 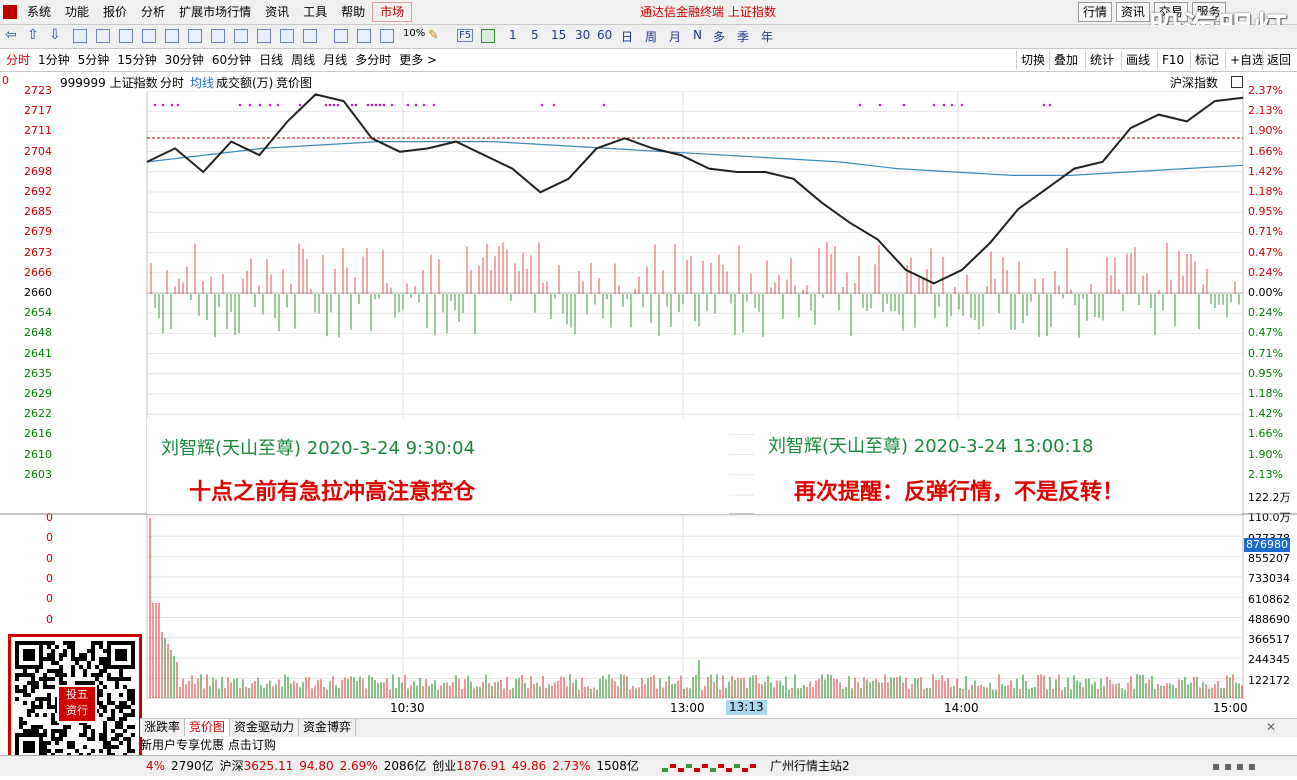 I want to click on stats-button: 统计, so click(x=1101, y=60).